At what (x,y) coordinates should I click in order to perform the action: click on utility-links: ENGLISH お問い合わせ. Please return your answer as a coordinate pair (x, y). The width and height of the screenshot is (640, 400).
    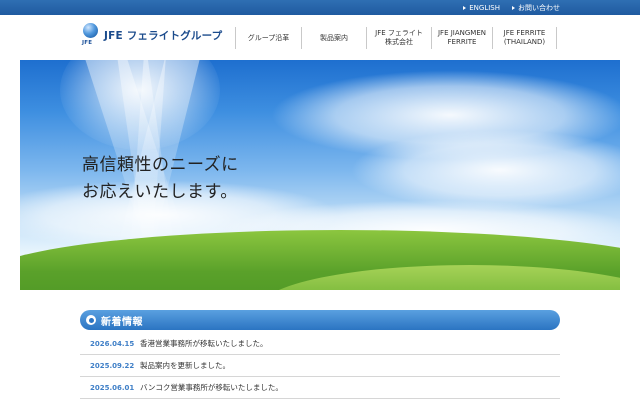
    Looking at the image, I should click on (511, 7).